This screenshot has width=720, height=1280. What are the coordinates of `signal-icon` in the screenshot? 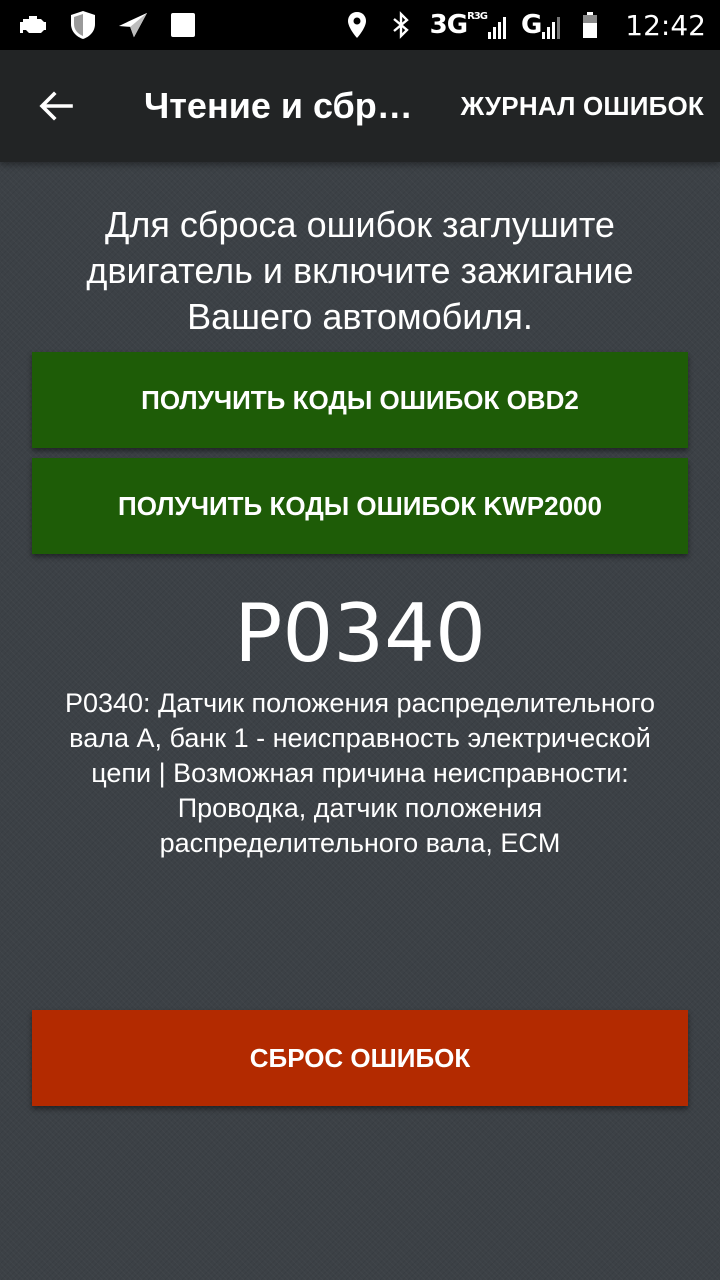 It's located at (496, 28).